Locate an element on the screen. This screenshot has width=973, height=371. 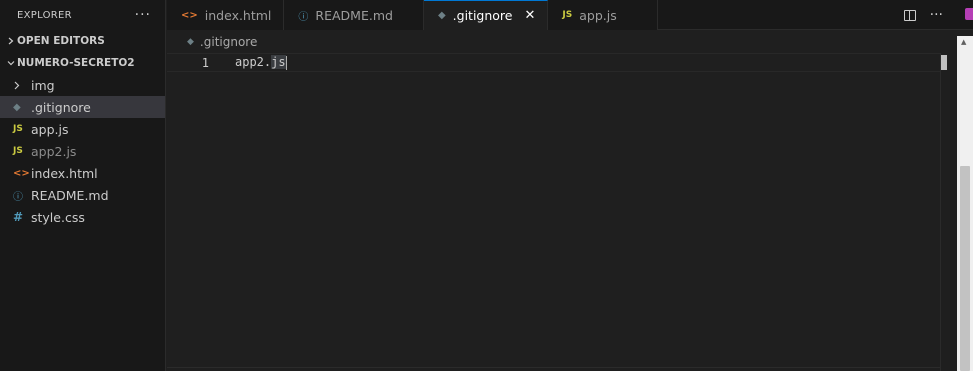
line-text-plain: app2. is located at coordinates (253, 62).